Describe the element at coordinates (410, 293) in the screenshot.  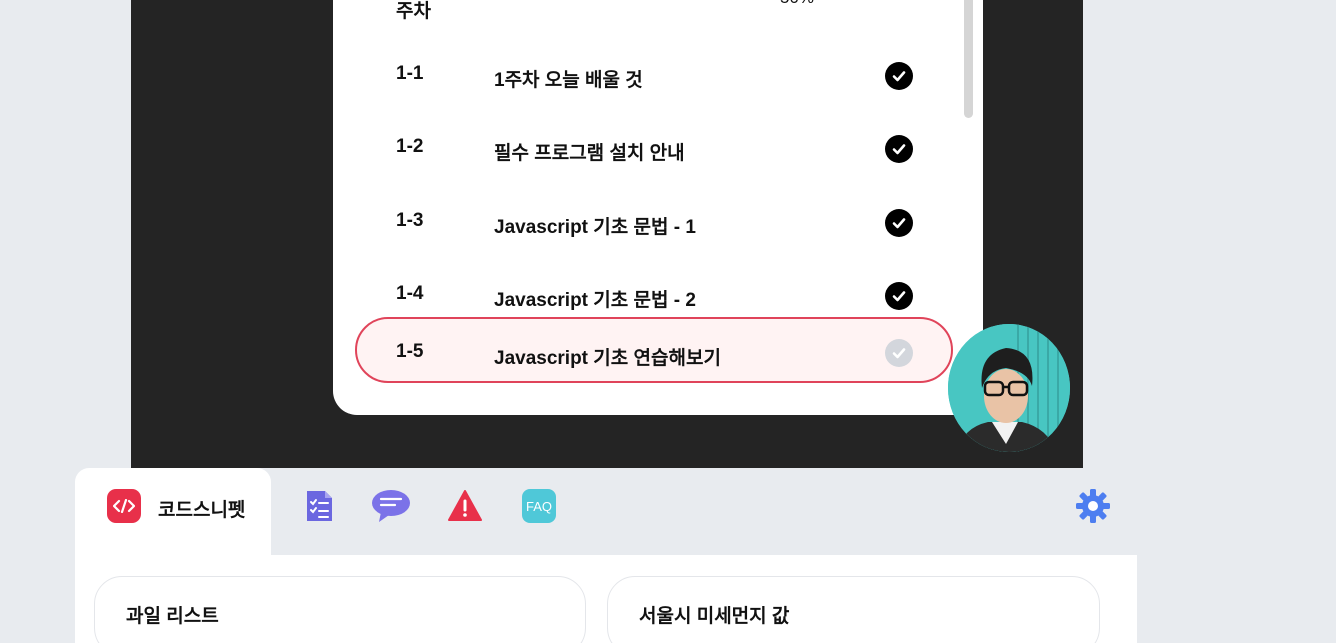
I see `lesson-number: 1-4` at that location.